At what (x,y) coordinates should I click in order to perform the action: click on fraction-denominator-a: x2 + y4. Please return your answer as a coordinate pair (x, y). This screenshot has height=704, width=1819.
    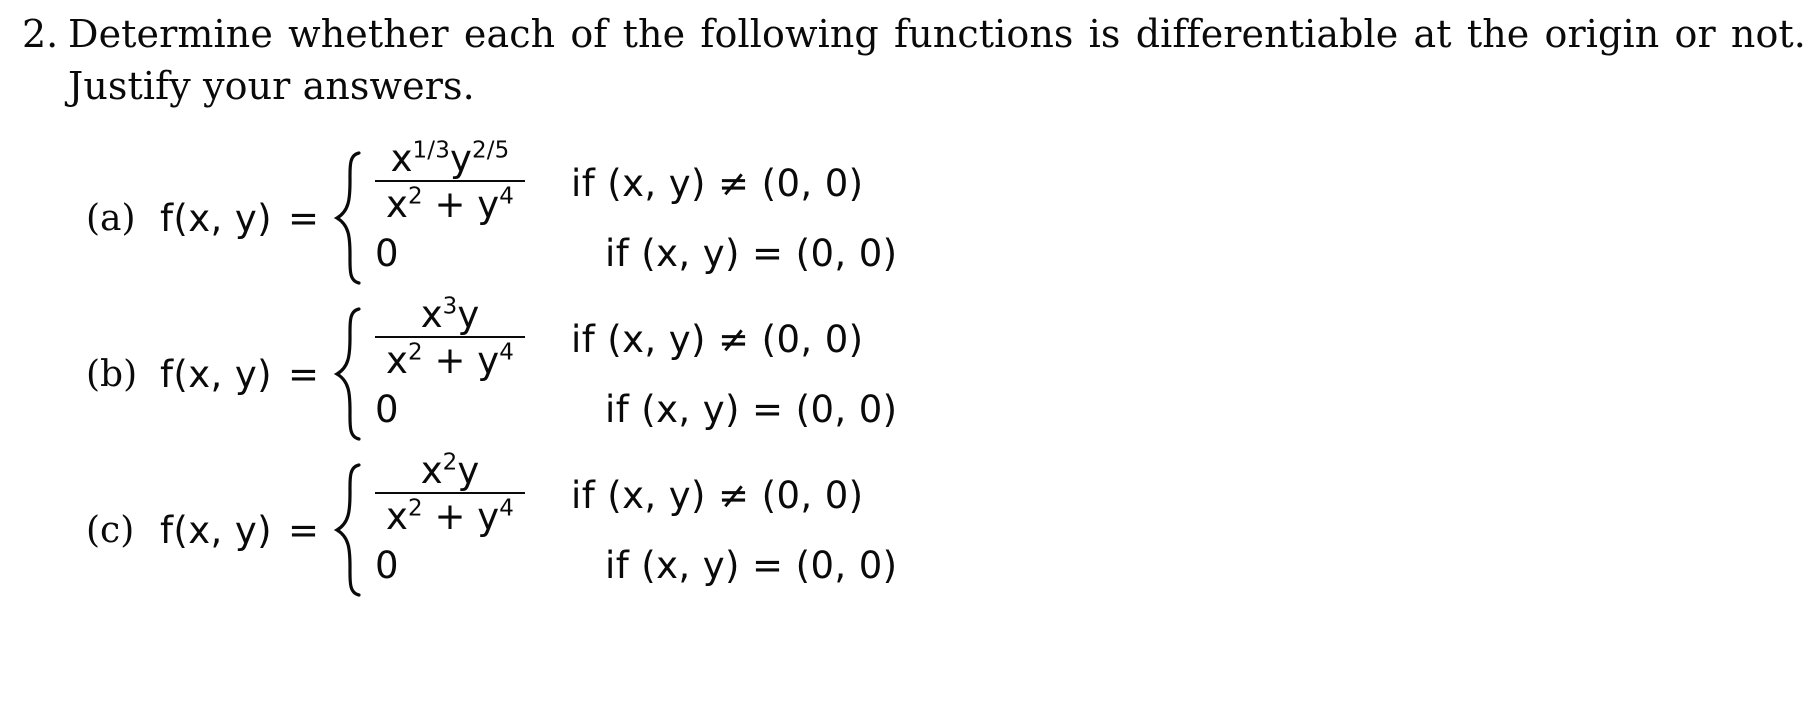
    Looking at the image, I should click on (450, 202).